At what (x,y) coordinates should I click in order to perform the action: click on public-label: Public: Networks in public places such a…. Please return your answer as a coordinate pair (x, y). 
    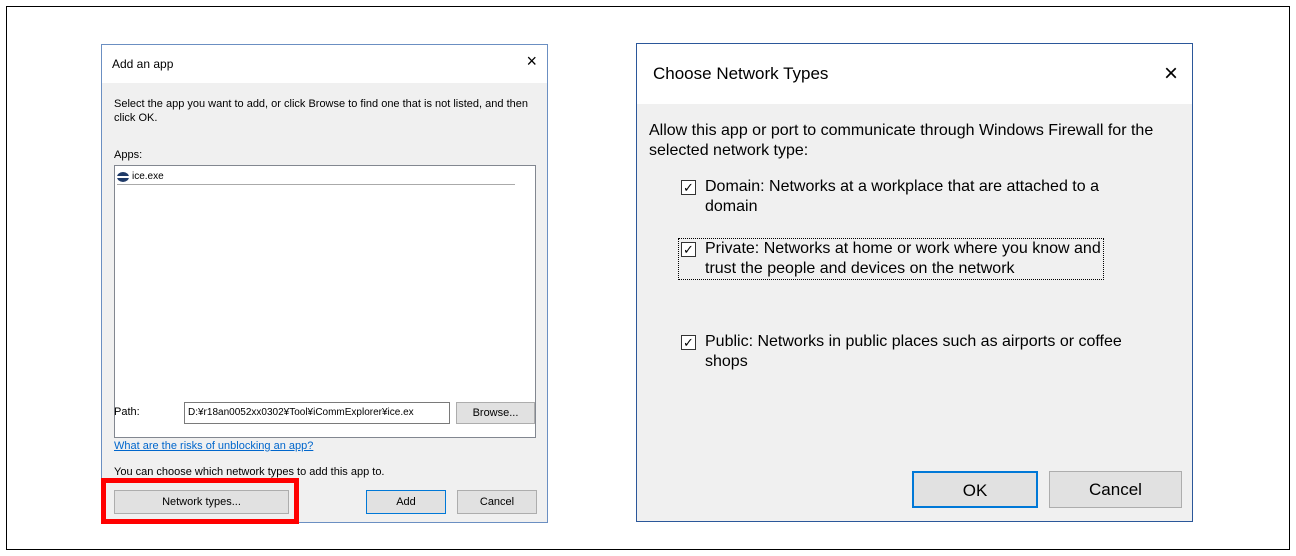
    Looking at the image, I should click on (913, 351).